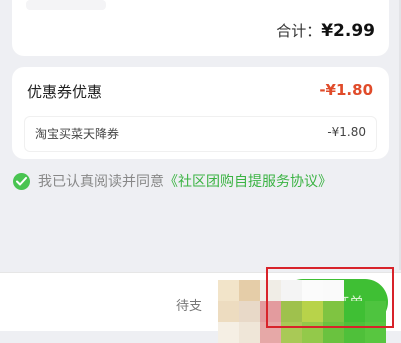 This screenshot has height=343, width=401. What do you see at coordinates (330, 297) in the screenshot?
I see `highlight-box` at bounding box center [330, 297].